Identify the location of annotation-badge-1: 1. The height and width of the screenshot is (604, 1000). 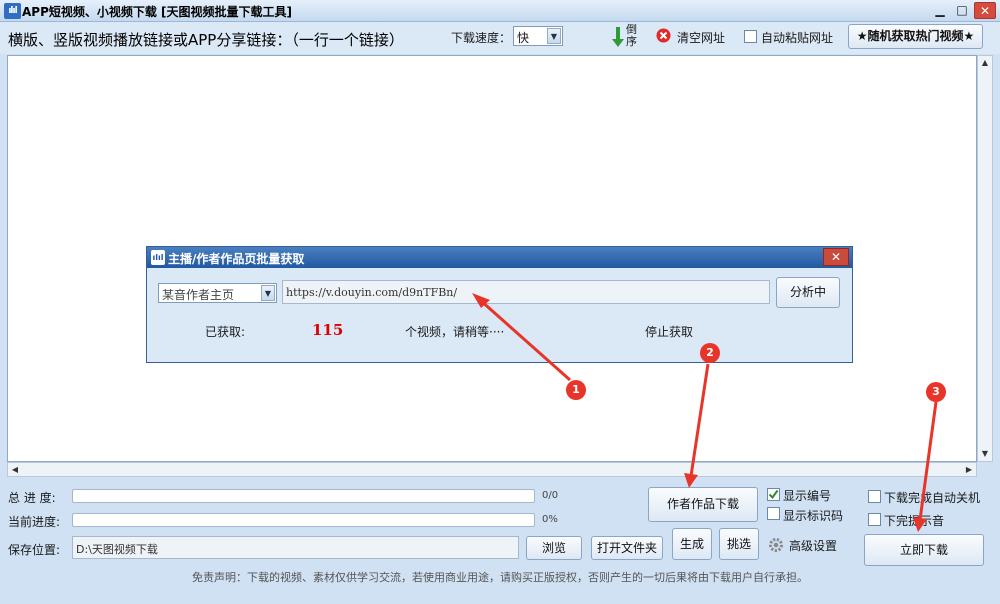
(576, 390).